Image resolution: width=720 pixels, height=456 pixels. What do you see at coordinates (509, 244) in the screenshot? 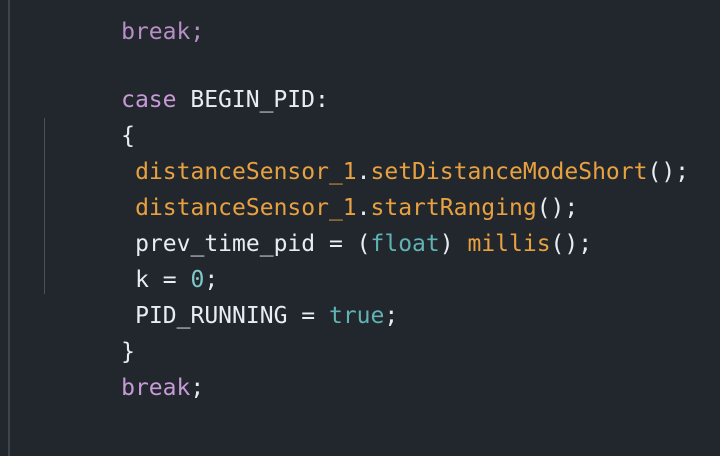
I see `function-call: millis` at bounding box center [509, 244].